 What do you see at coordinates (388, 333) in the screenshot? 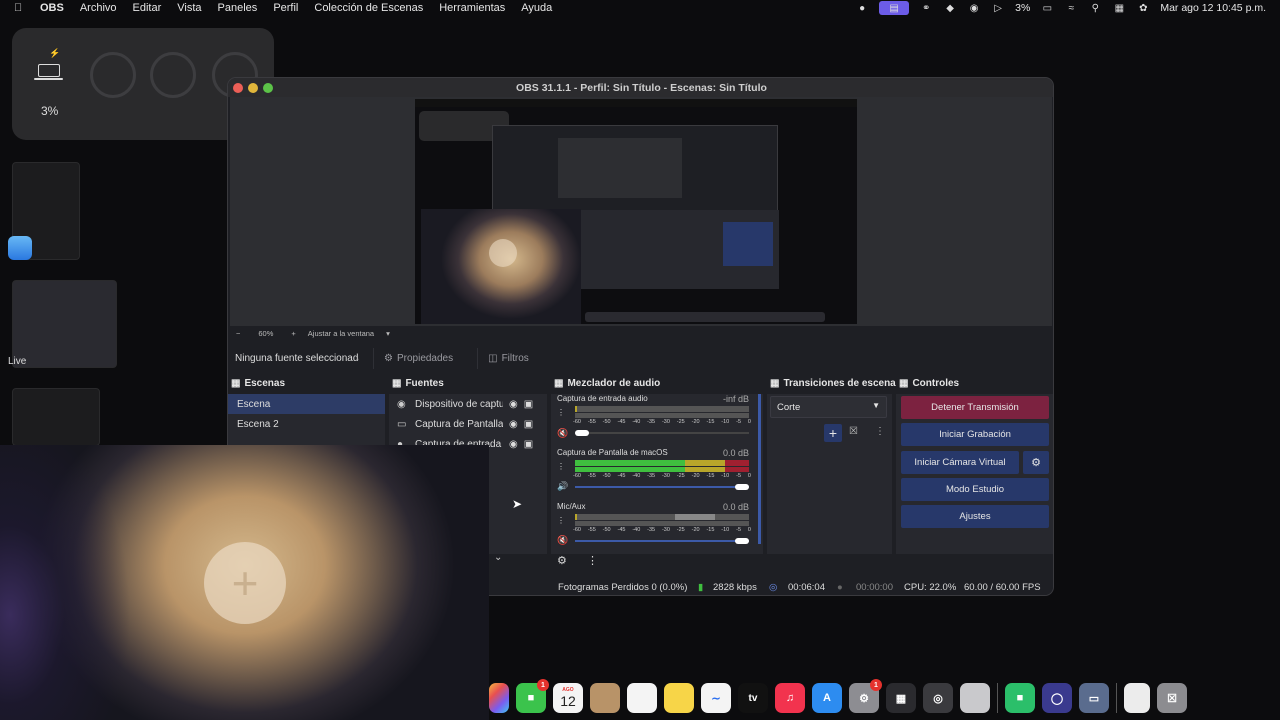
I see `chevron-down-icon: ▾` at bounding box center [388, 333].